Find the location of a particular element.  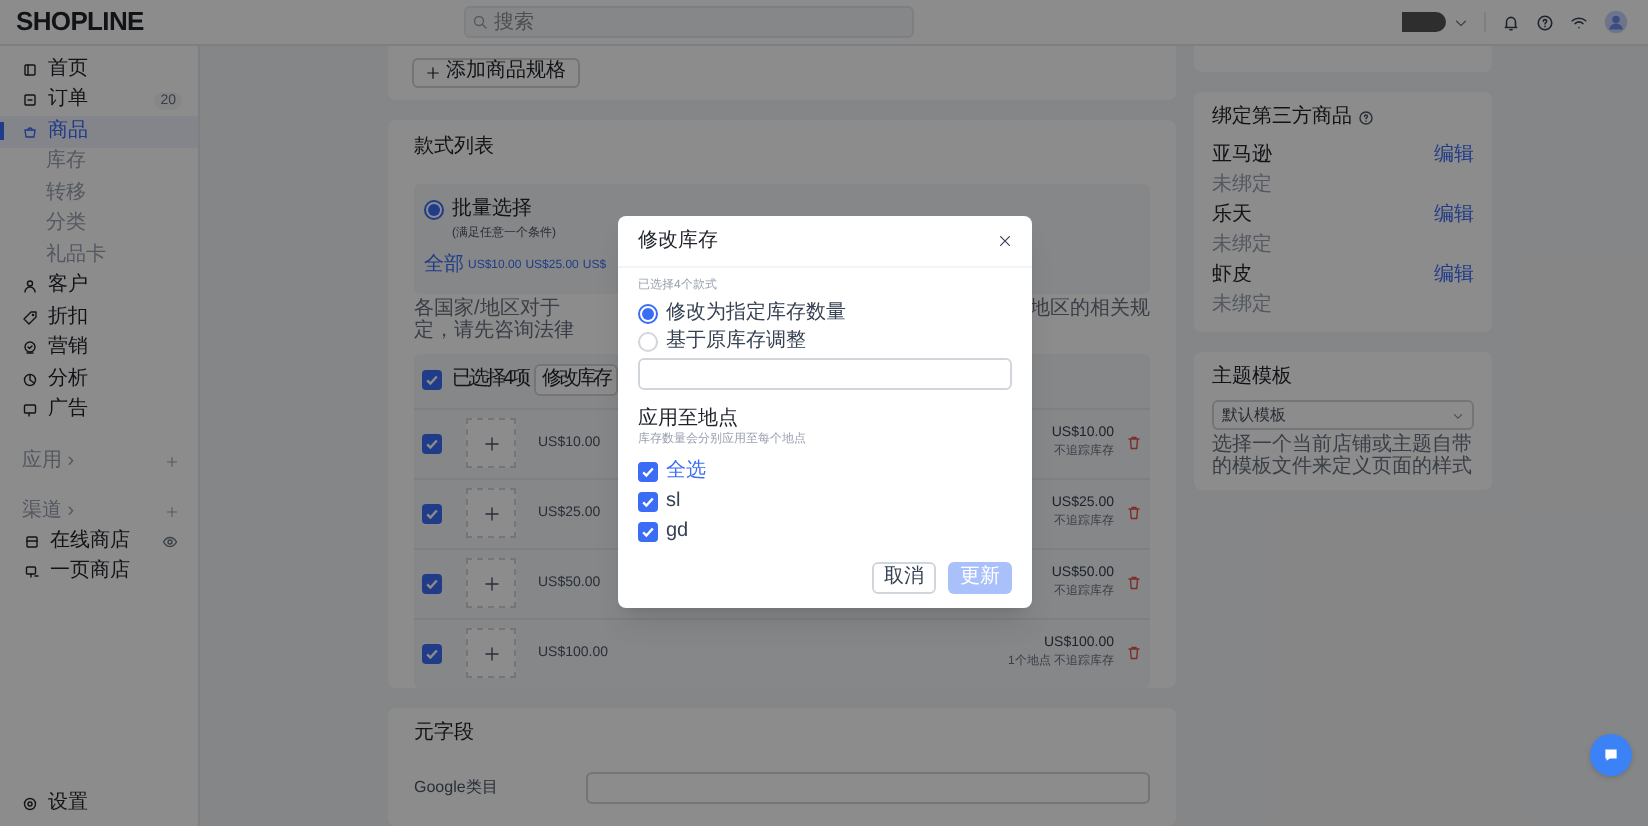

search-field: 搜索 is located at coordinates (689, 22).